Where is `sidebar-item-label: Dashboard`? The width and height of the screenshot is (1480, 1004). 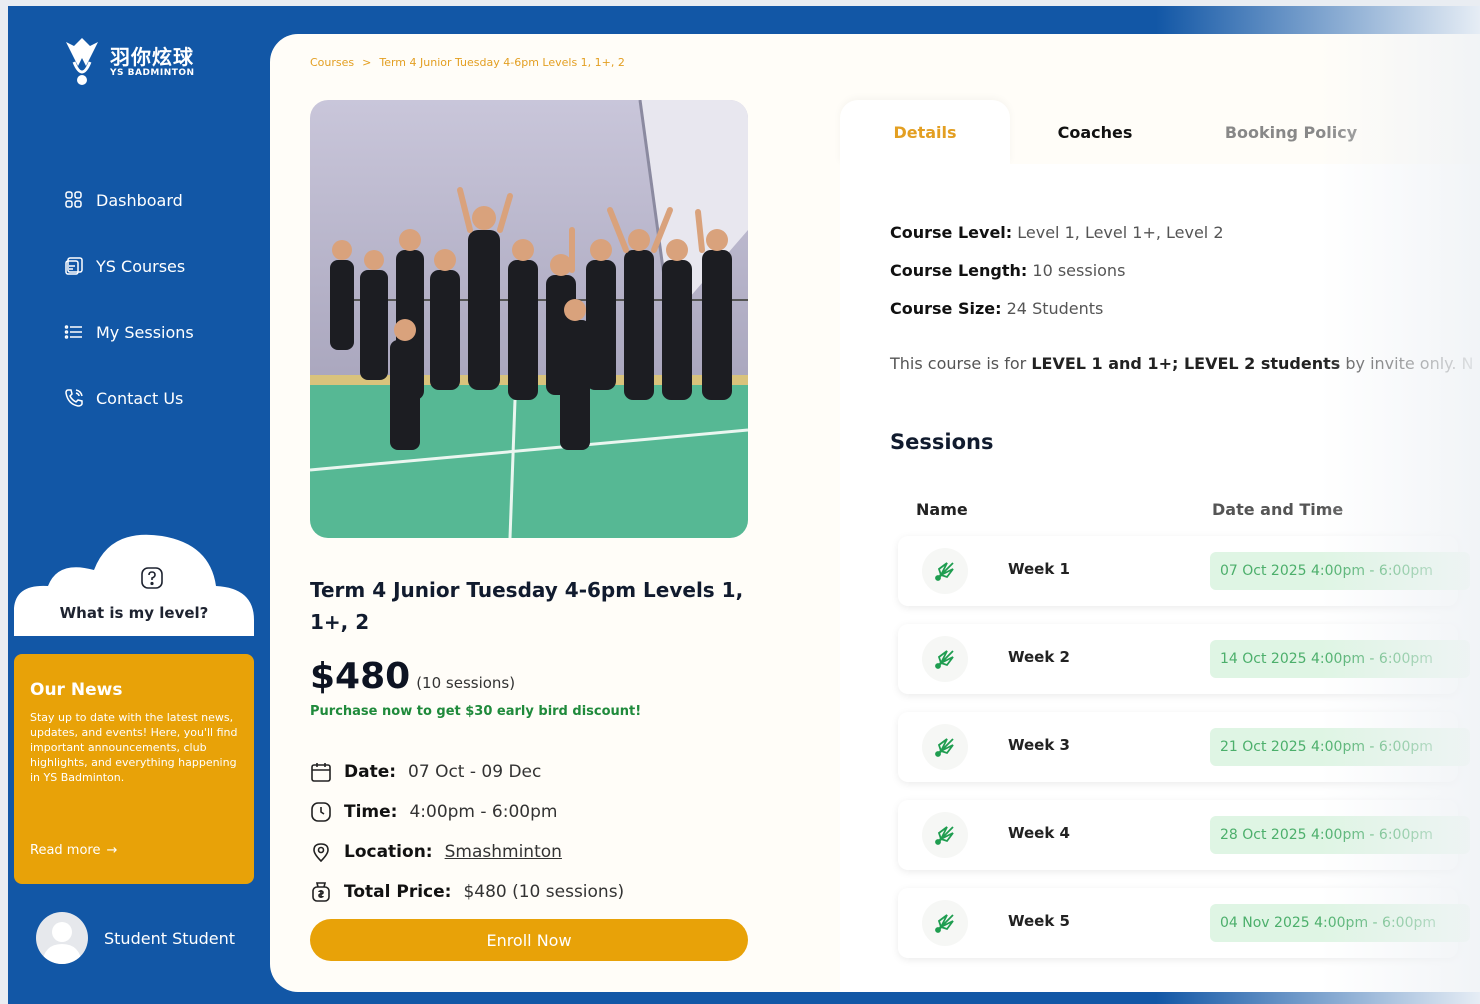 sidebar-item-label: Dashboard is located at coordinates (139, 200).